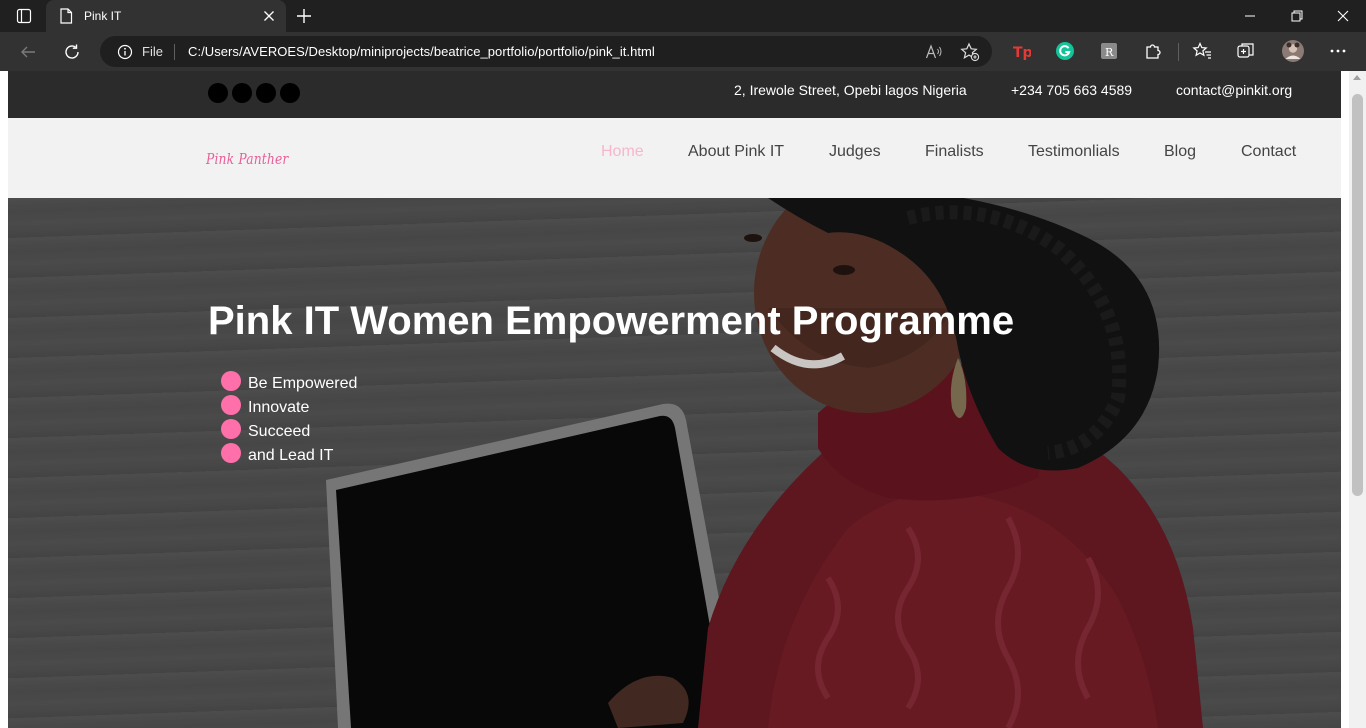  I want to click on address-divider, so click(174, 52).